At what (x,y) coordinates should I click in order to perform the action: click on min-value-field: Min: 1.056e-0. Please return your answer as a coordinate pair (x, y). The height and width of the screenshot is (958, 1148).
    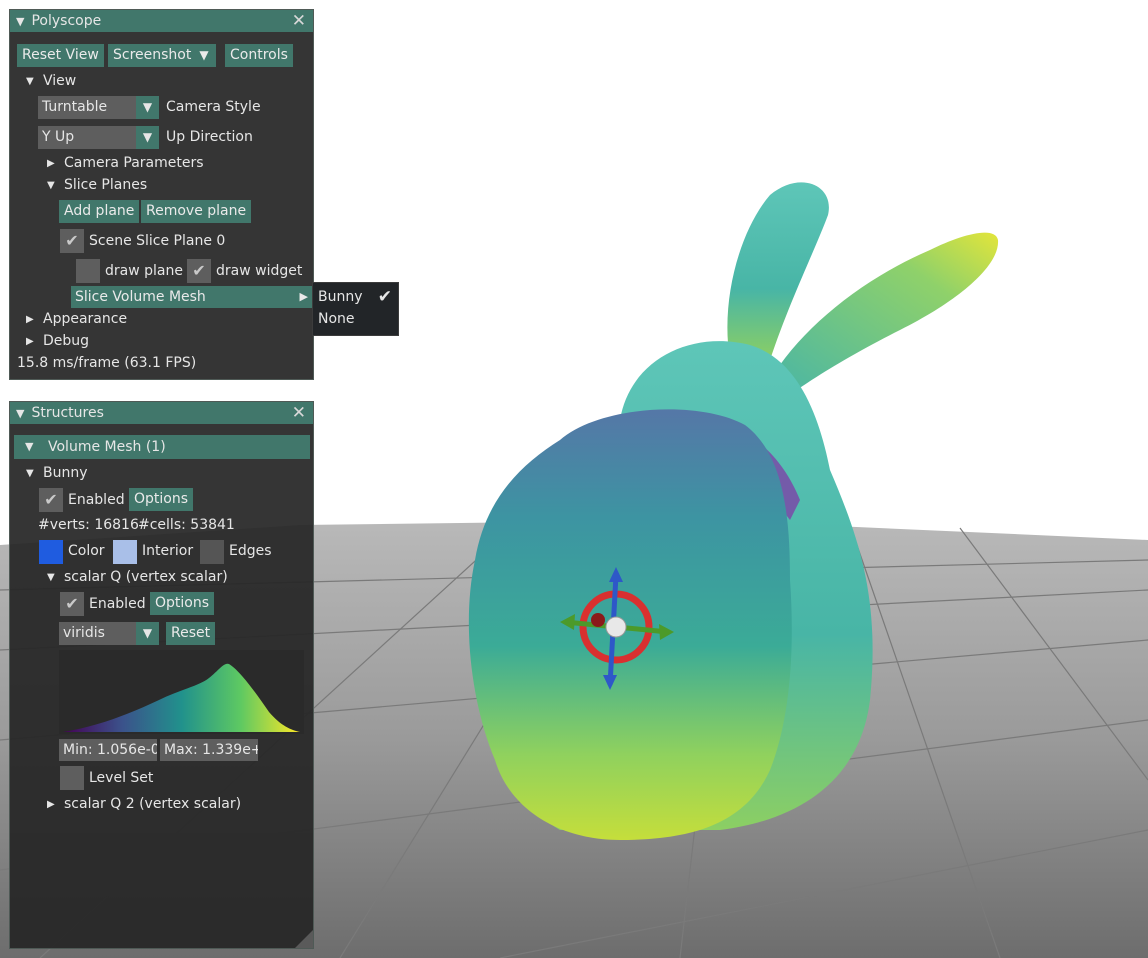
    Looking at the image, I should click on (108, 750).